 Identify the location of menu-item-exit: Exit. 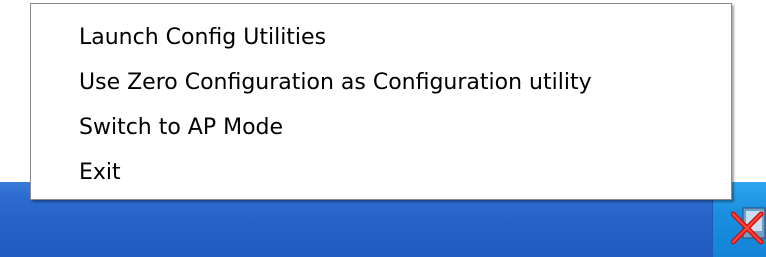
(100, 173).